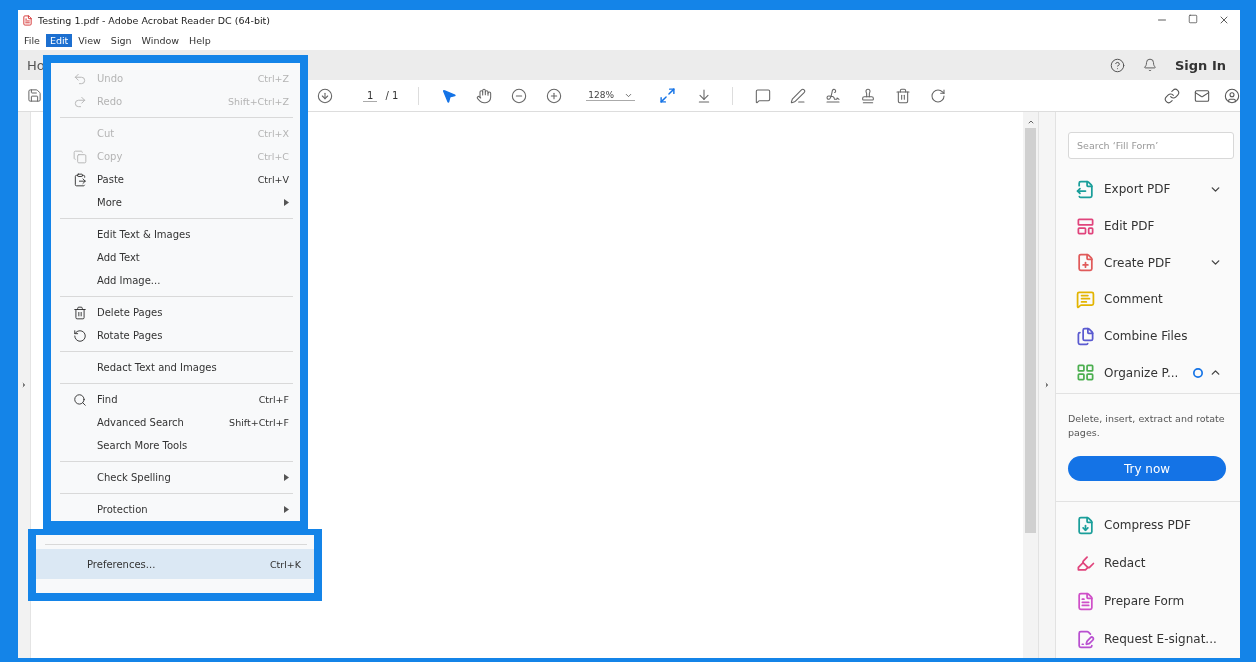 This screenshot has height=662, width=1256. Describe the element at coordinates (325, 95) in the screenshot. I see `download-icon` at that location.